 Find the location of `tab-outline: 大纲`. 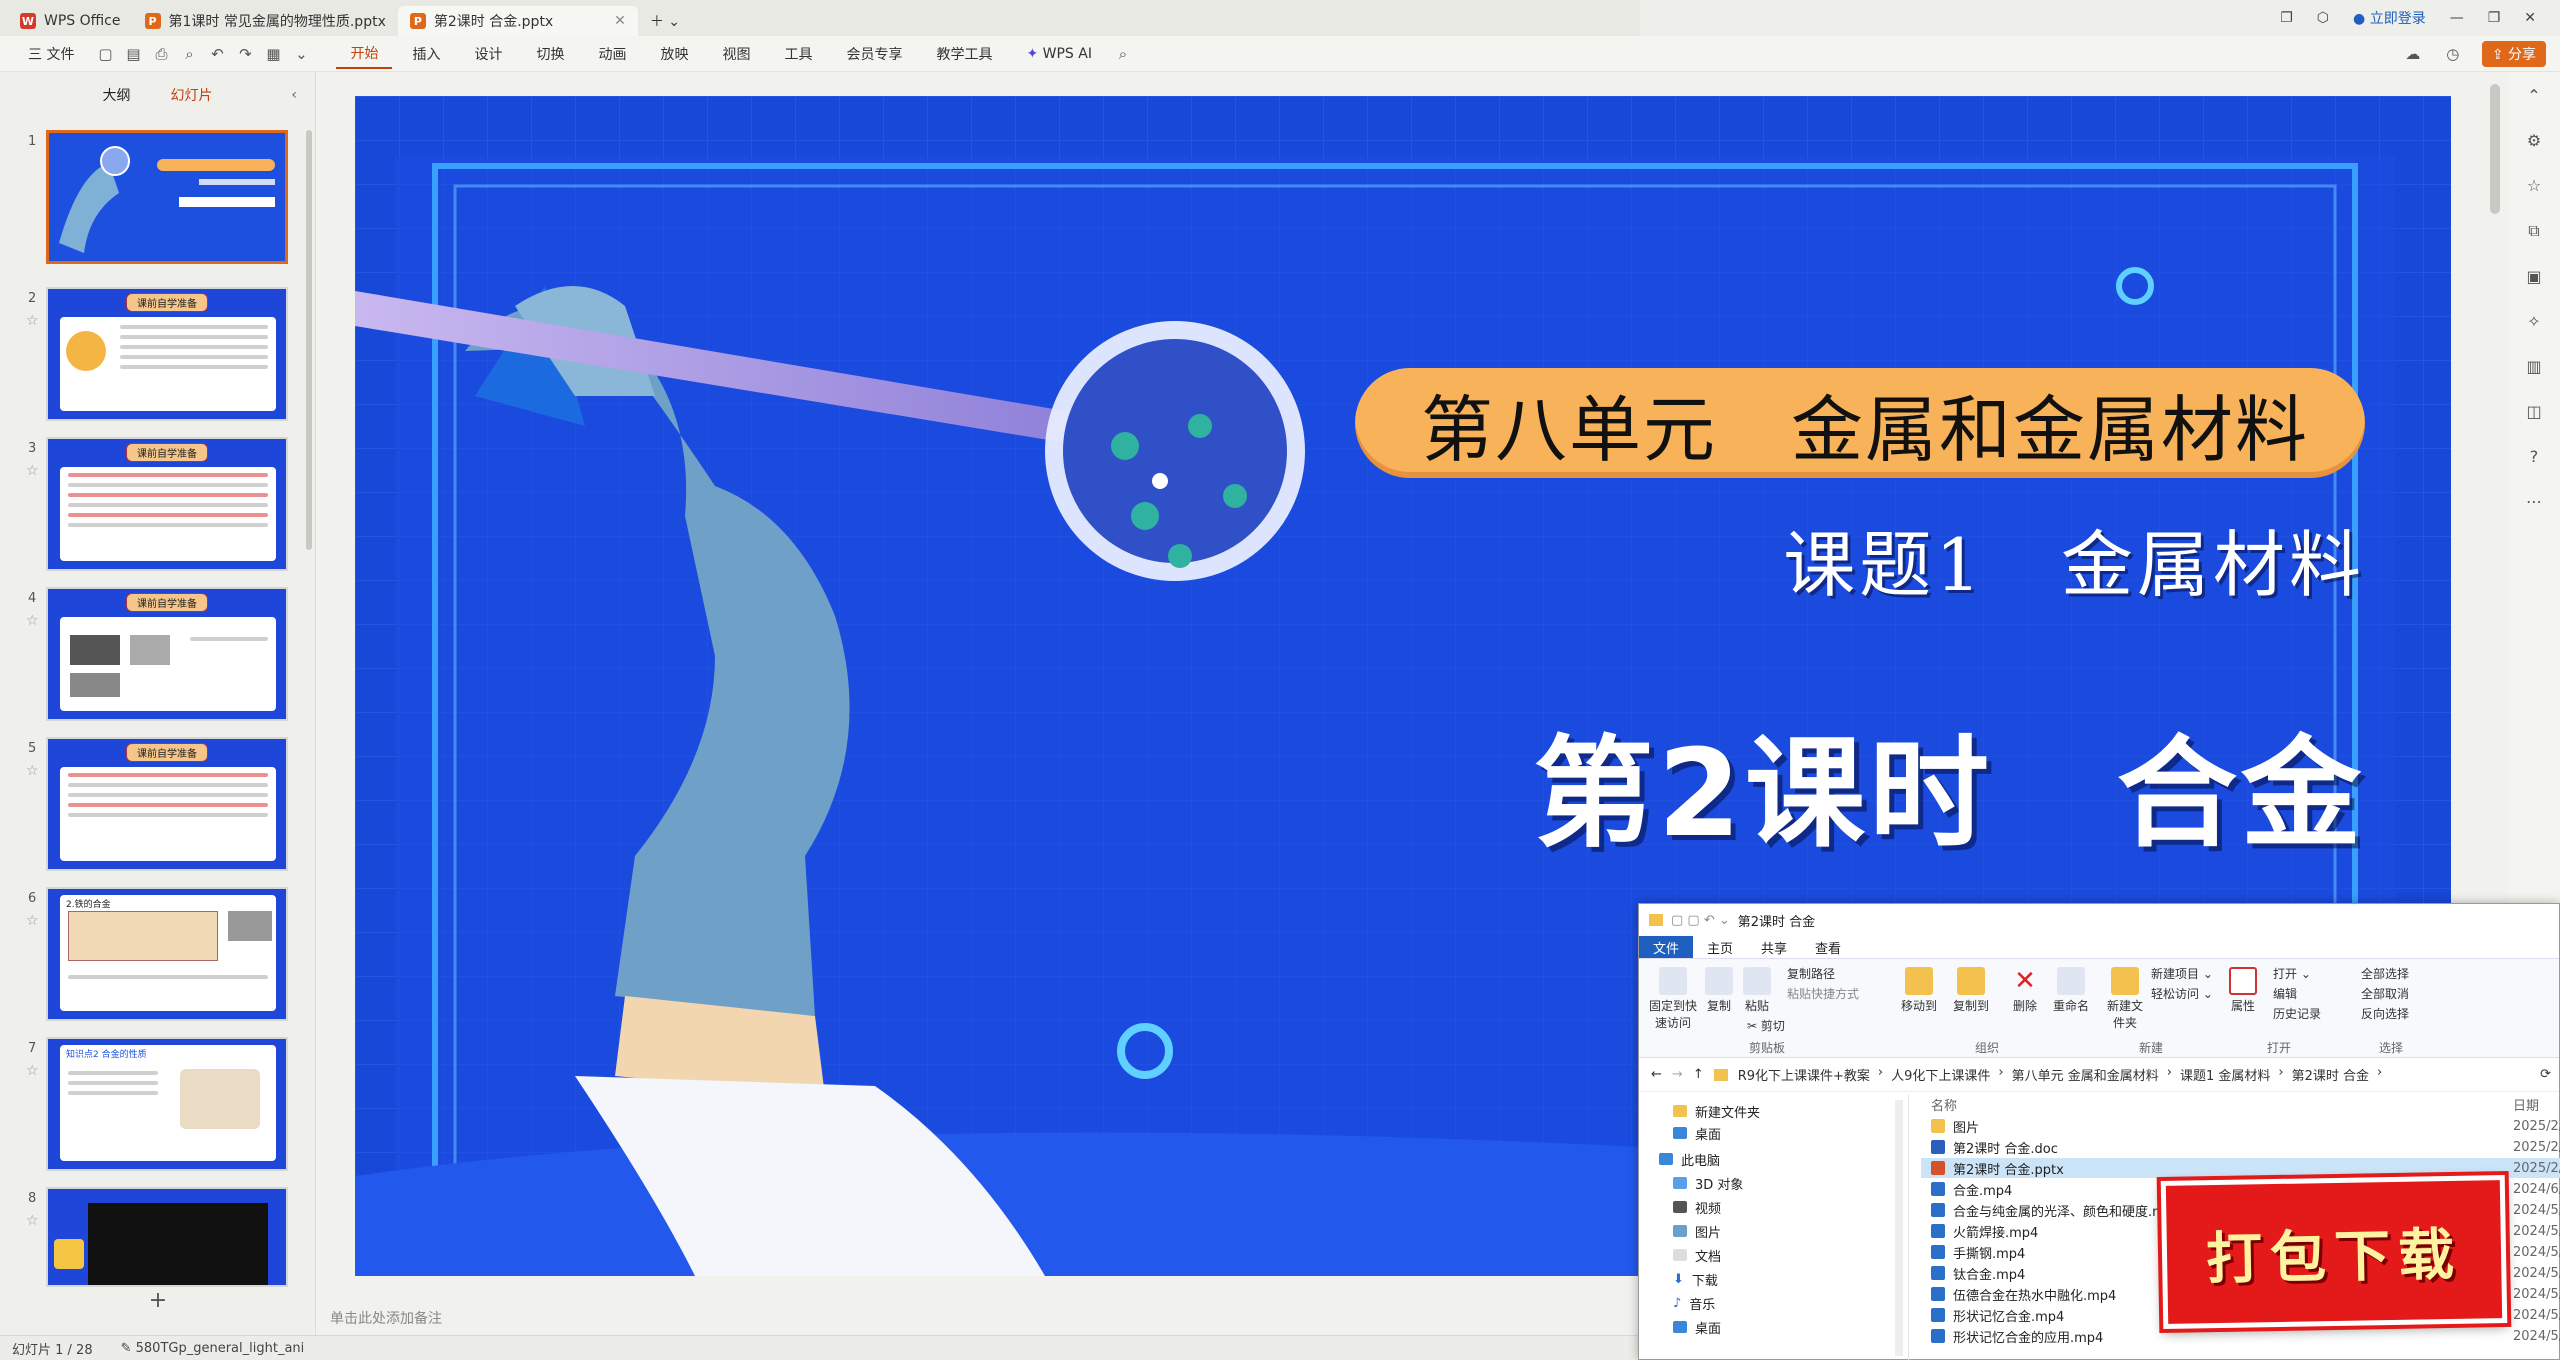

tab-outline: 大纲 is located at coordinates (117, 95).